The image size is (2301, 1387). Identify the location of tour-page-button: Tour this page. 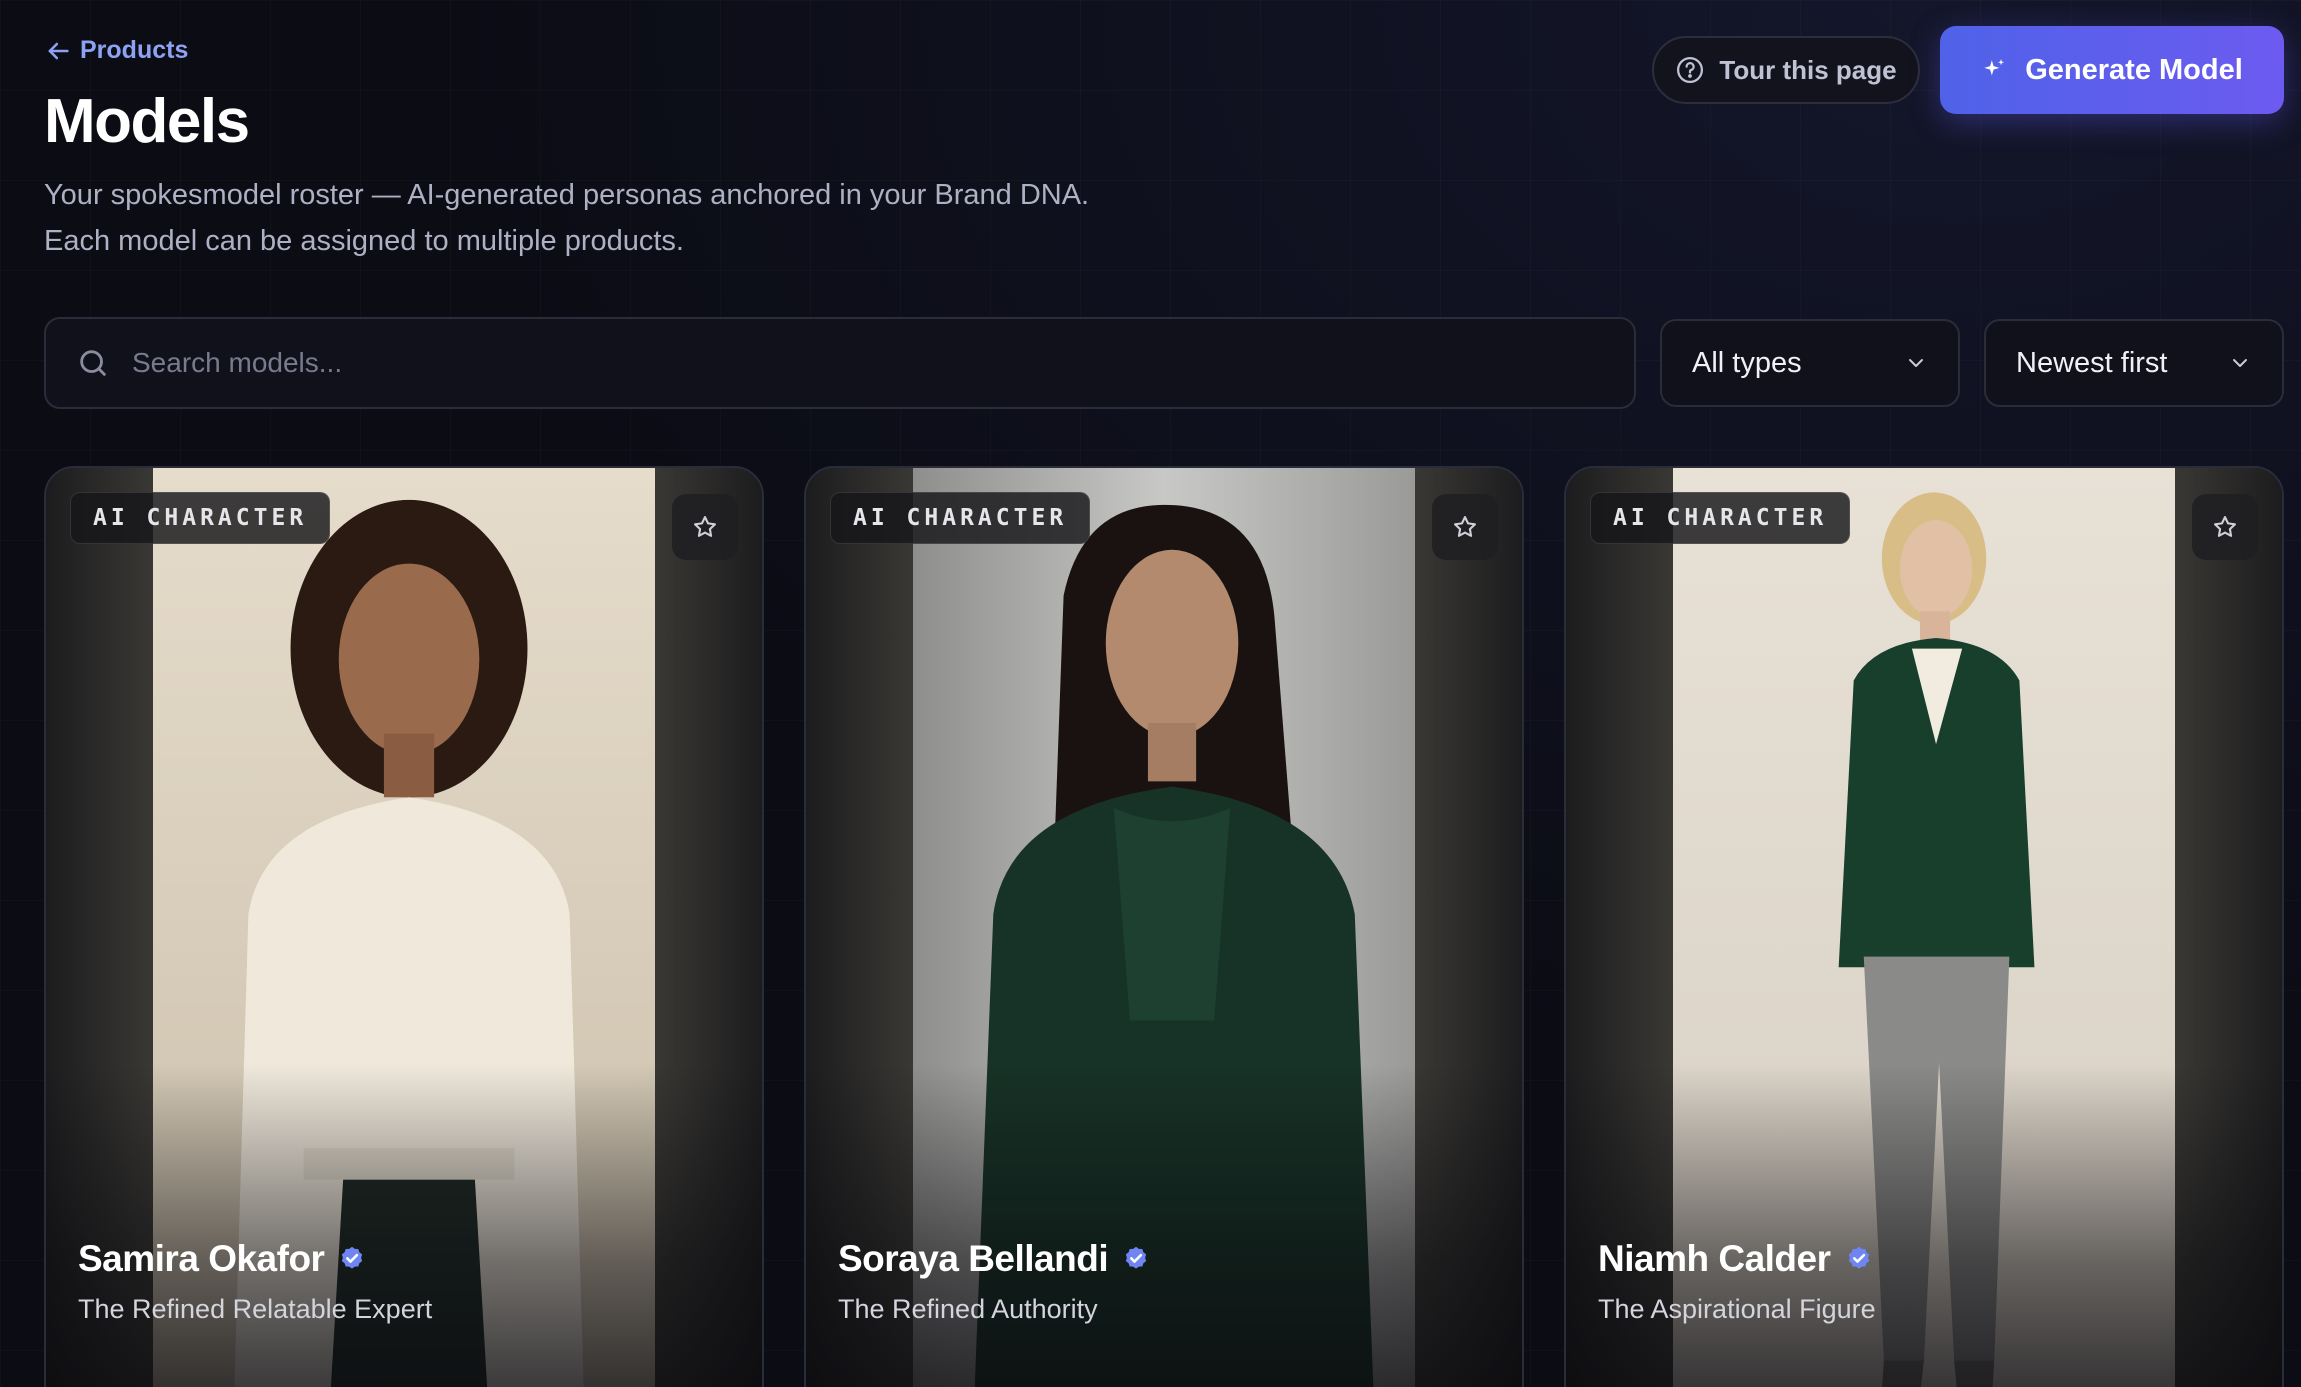
(1786, 70).